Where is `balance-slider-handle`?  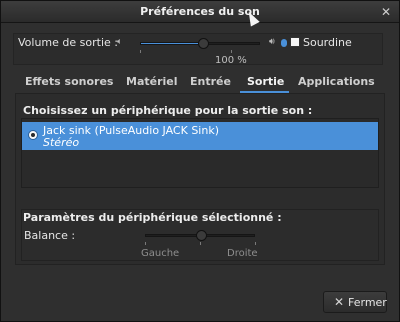 balance-slider-handle is located at coordinates (201, 235).